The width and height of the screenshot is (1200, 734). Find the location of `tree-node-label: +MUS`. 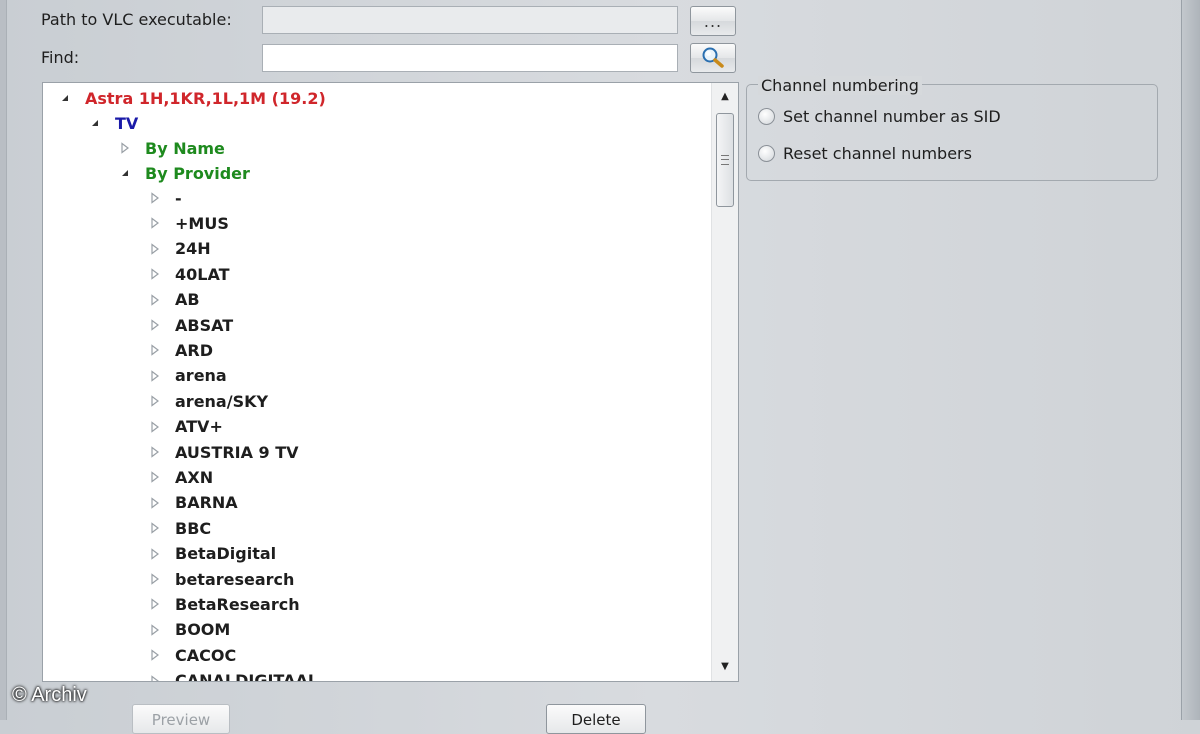

tree-node-label: +MUS is located at coordinates (202, 223).